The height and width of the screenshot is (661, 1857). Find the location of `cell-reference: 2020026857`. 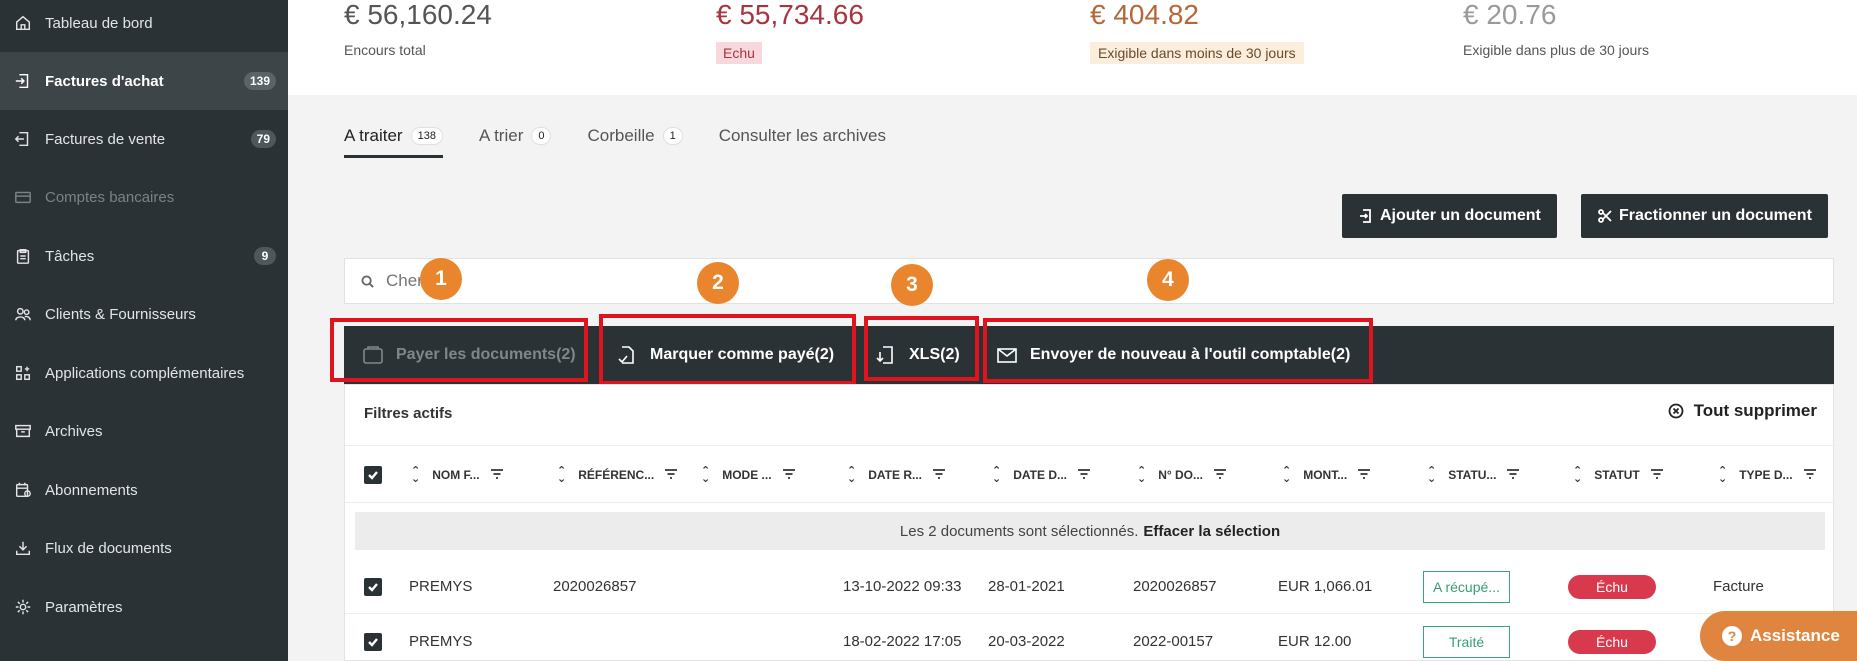

cell-reference: 2020026857 is located at coordinates (595, 586).